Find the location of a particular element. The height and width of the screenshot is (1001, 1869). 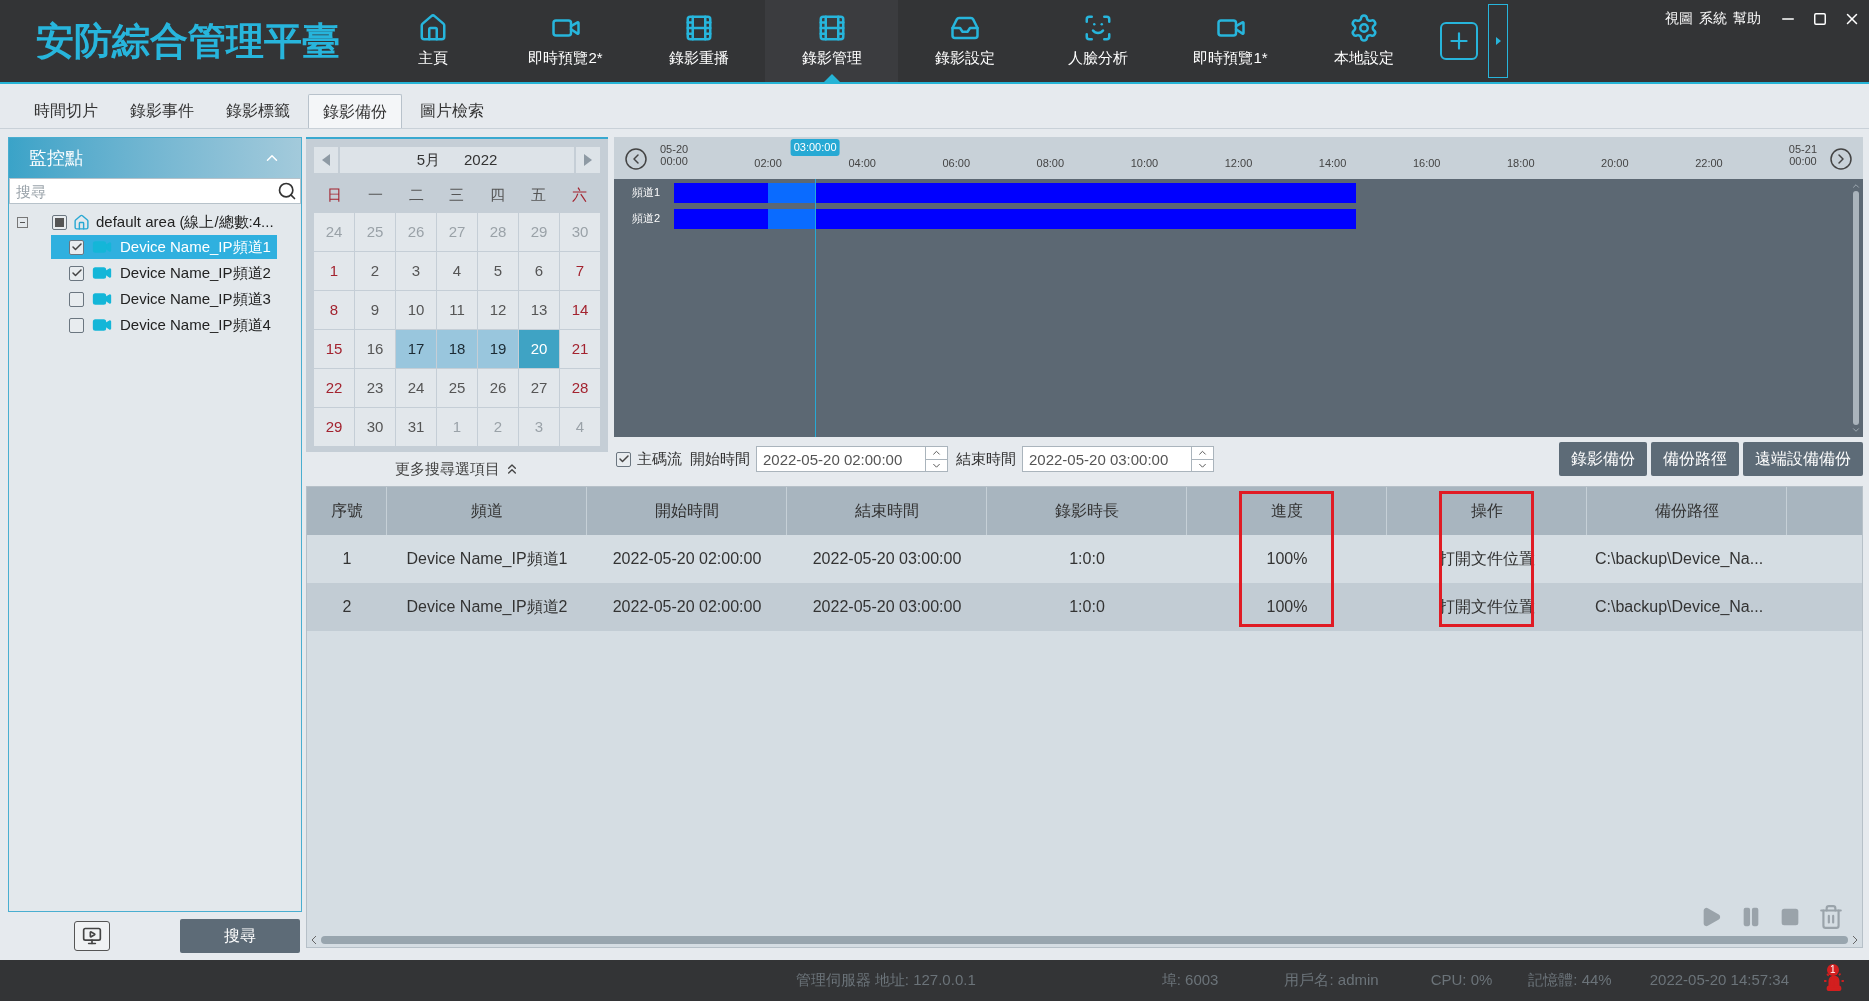

menu-item: 視圖 is located at coordinates (1679, 18).